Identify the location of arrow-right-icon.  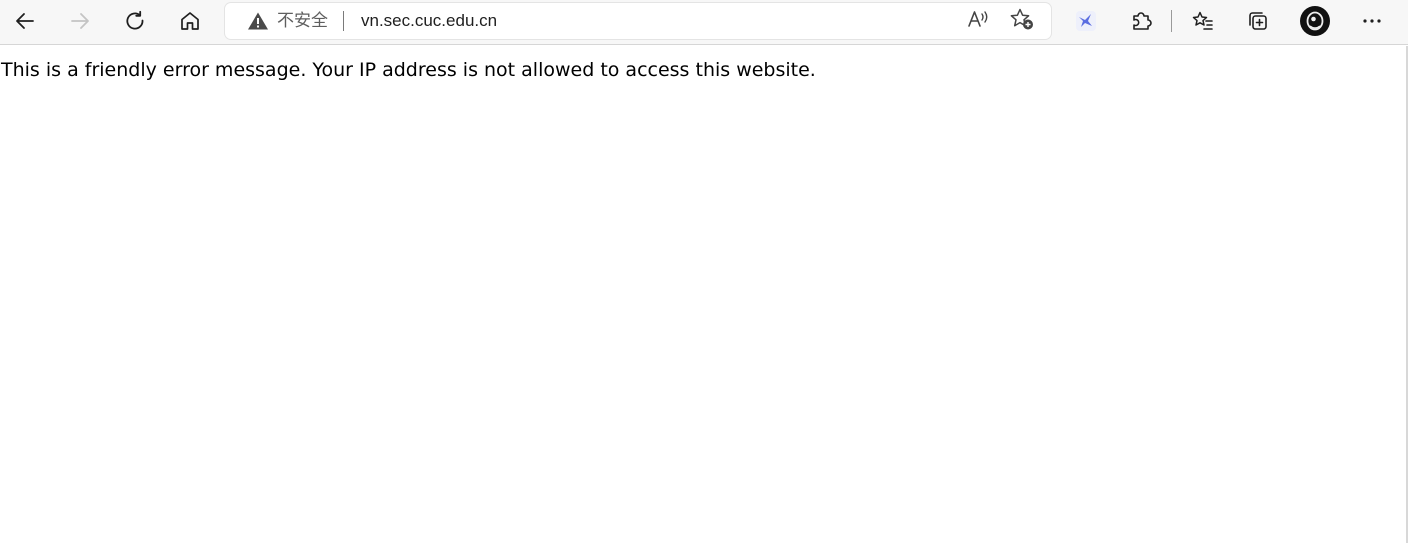
(80, 21).